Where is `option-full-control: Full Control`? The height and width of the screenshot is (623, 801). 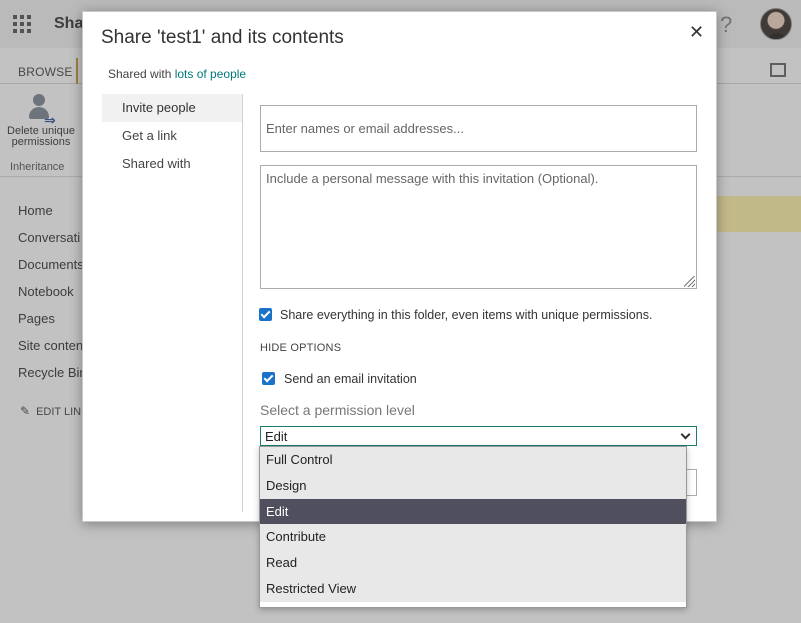 option-full-control: Full Control is located at coordinates (473, 460).